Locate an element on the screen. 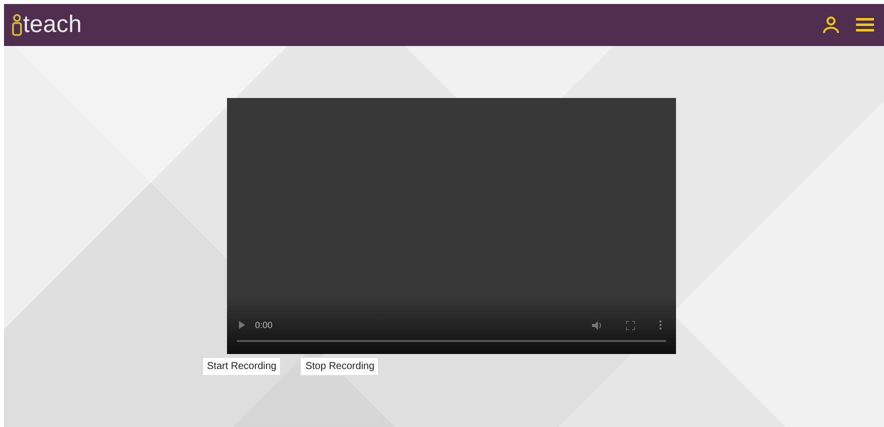  volume-icon is located at coordinates (597, 325).